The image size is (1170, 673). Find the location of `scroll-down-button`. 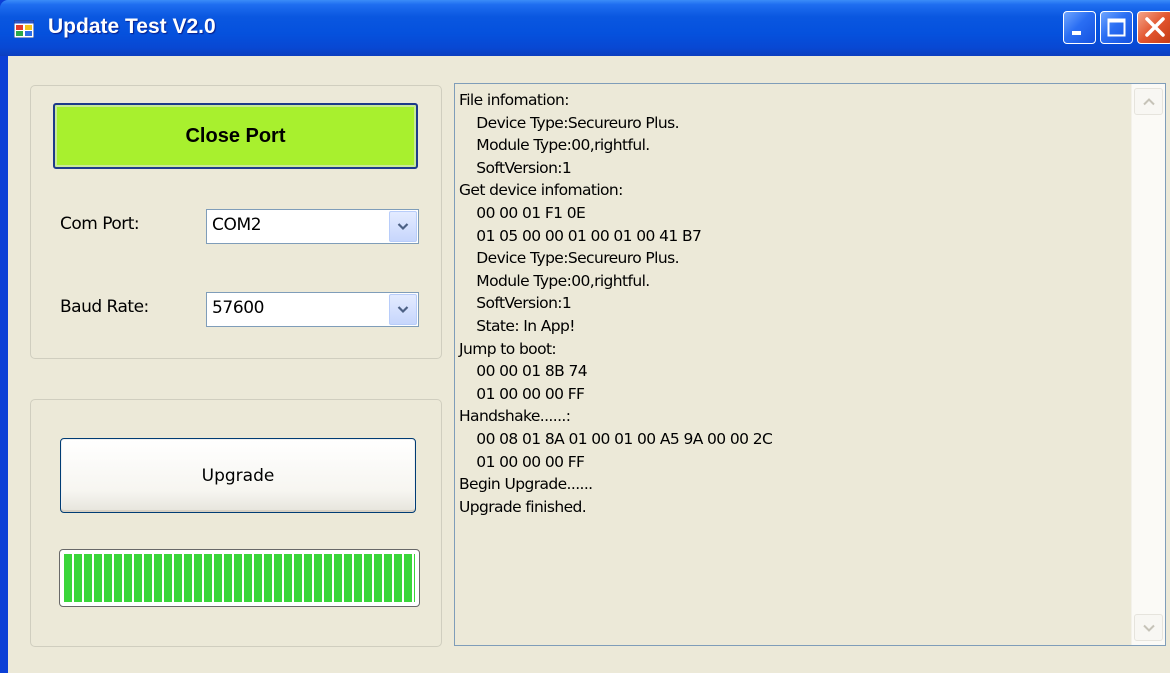

scroll-down-button is located at coordinates (1148, 627).